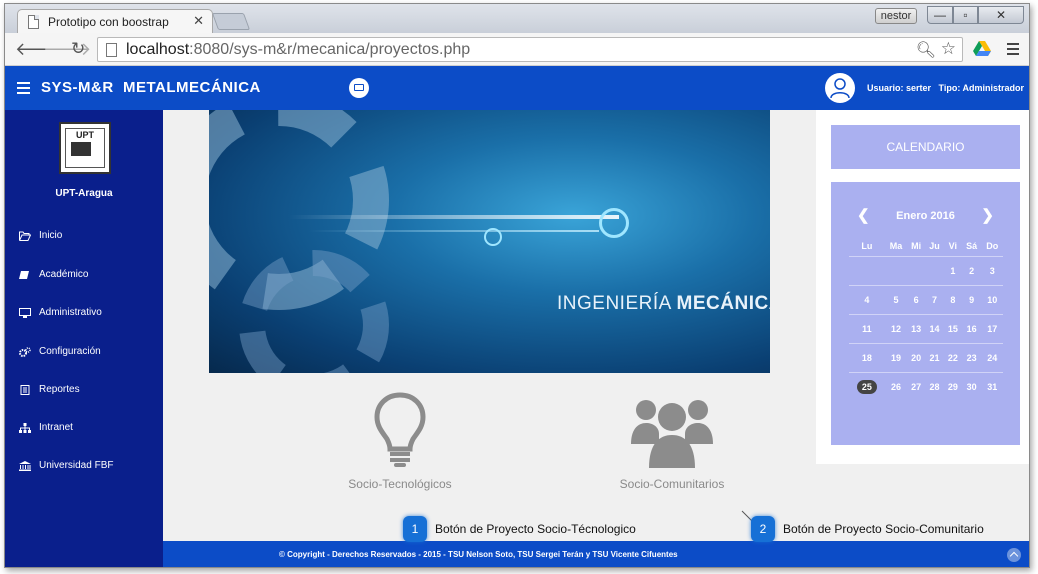 This screenshot has width=1038, height=574. What do you see at coordinates (415, 529) in the screenshot?
I see `callout-badge-1: 1` at bounding box center [415, 529].